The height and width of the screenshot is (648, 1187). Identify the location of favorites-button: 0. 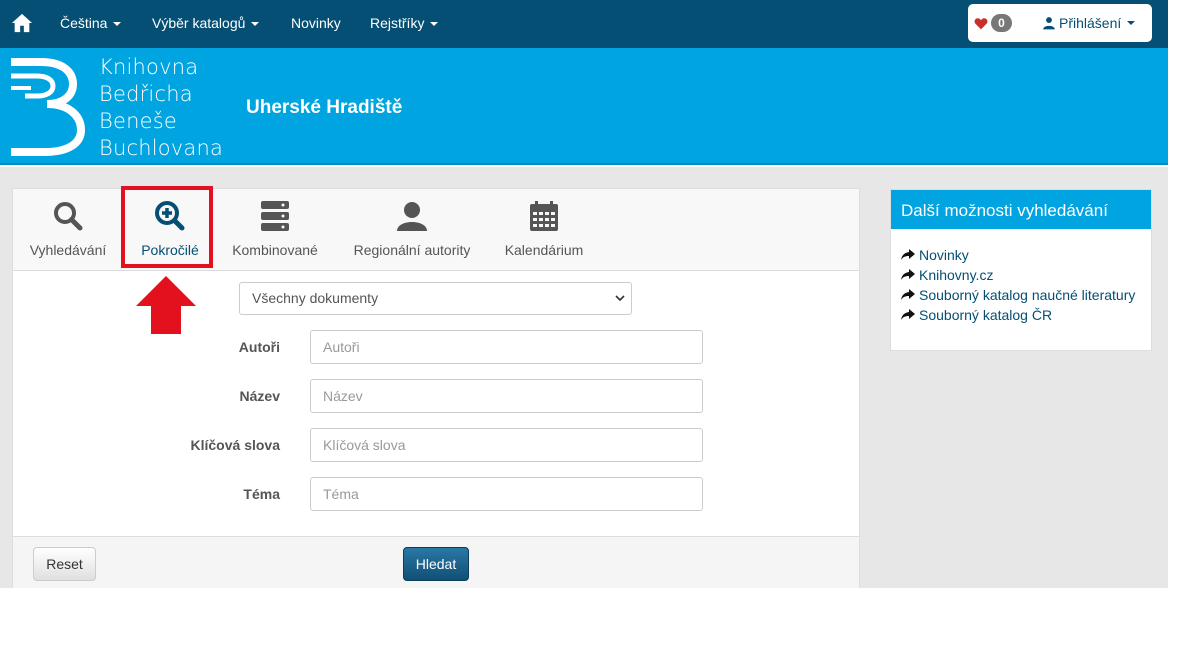
(993, 23).